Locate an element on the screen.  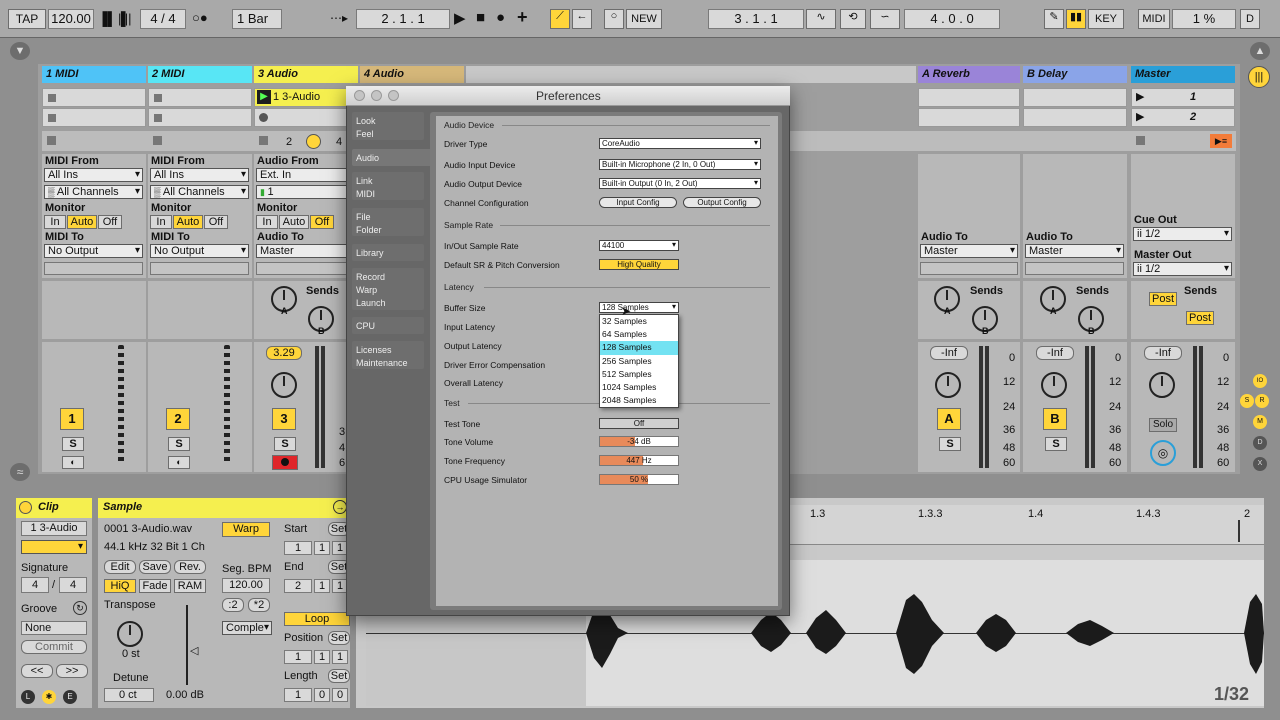
show-sends-toggle: S is located at coordinates (1247, 401).